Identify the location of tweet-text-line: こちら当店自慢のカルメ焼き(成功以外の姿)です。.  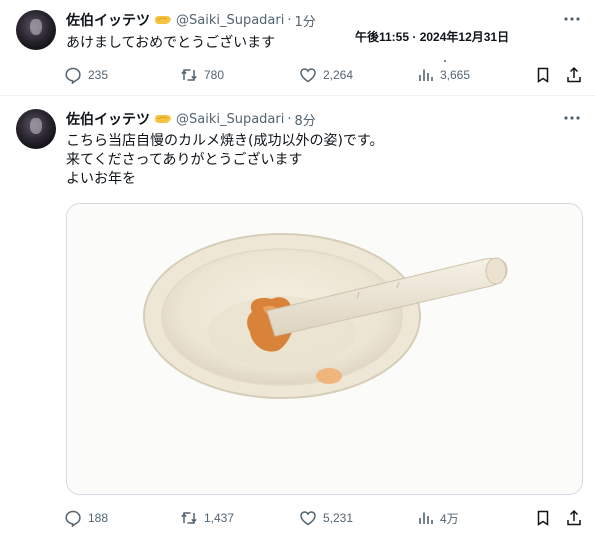
(225, 141).